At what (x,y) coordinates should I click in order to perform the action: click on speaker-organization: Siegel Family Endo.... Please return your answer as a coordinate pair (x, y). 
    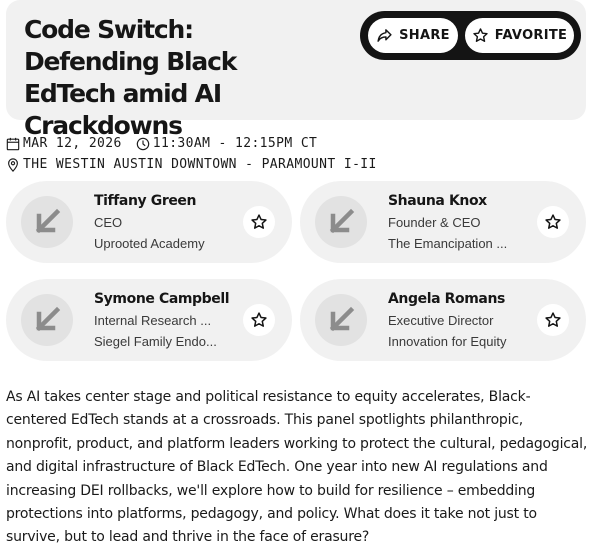
    Looking at the image, I should click on (155, 341).